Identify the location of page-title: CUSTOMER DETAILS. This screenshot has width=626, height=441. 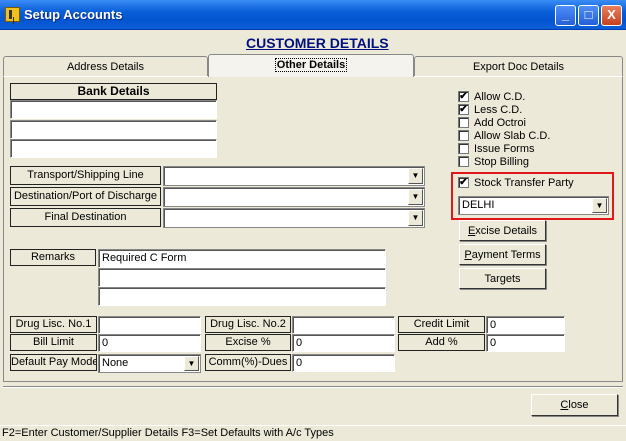
(317, 43).